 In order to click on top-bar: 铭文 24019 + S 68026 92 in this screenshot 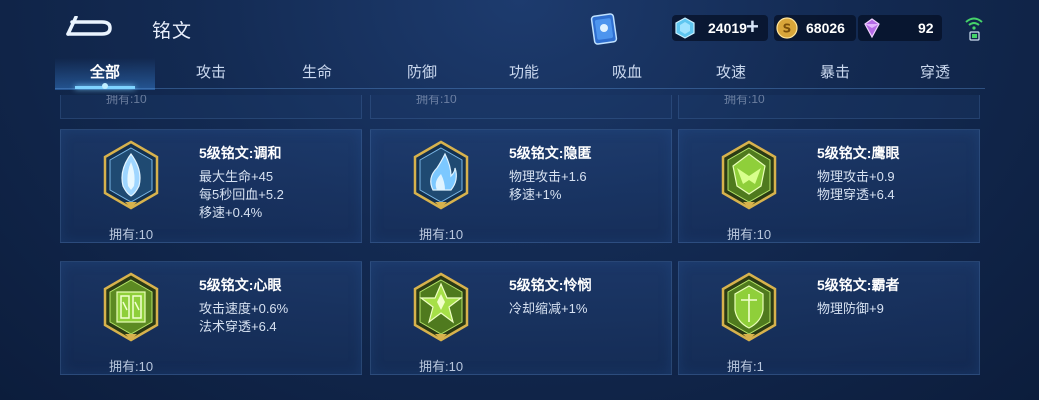, I will do `click(519, 29)`.